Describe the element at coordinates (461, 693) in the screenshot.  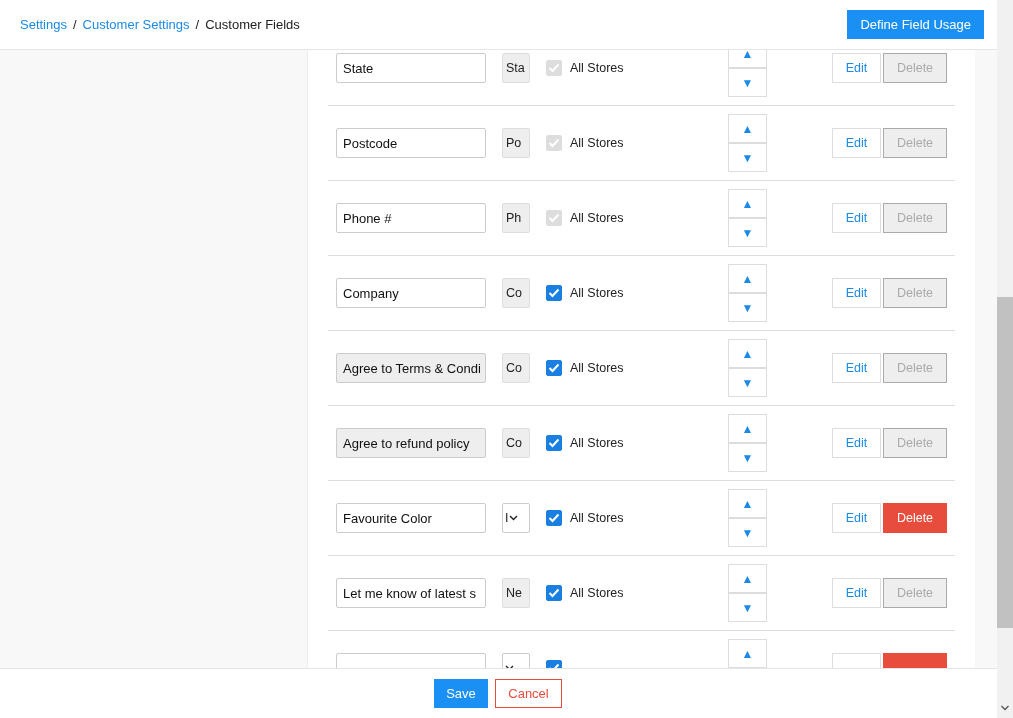
I see `save-button: Save` at that location.